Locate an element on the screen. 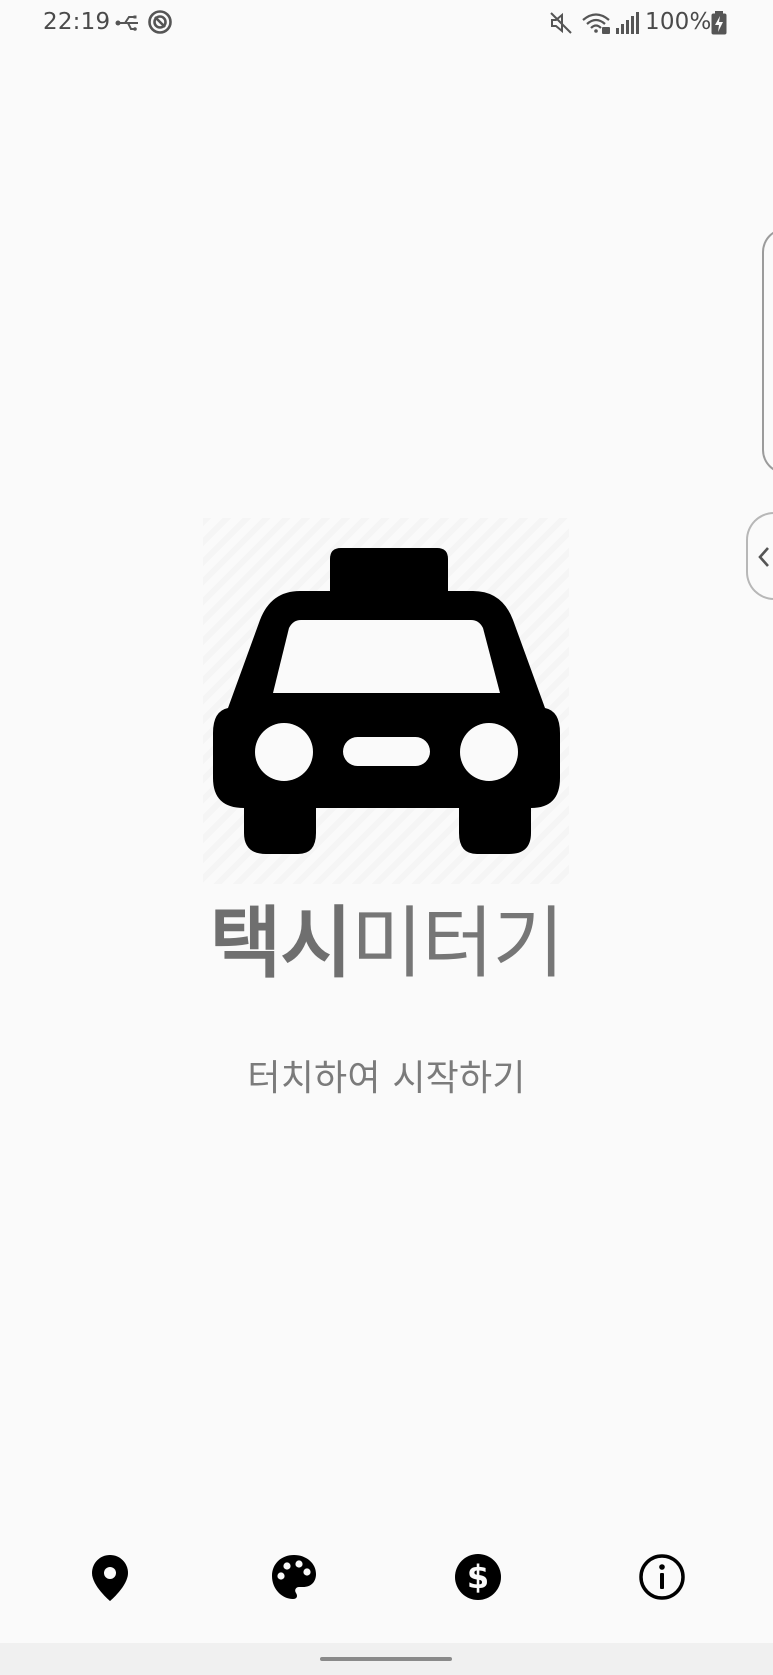 The image size is (773, 1675). fare-button: $ is located at coordinates (478, 1577).